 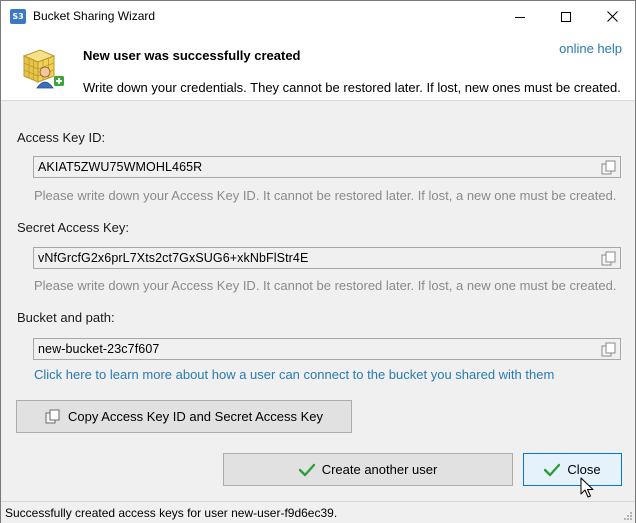 I want to click on title-bar: S3 Bucket Sharing Wizard, so click(x=318, y=16).